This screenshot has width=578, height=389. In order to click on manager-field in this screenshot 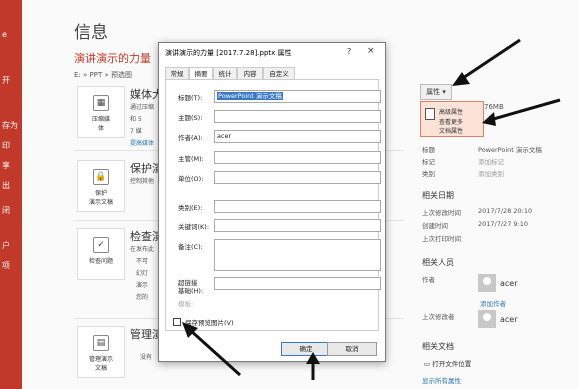, I will do `click(297, 157)`.